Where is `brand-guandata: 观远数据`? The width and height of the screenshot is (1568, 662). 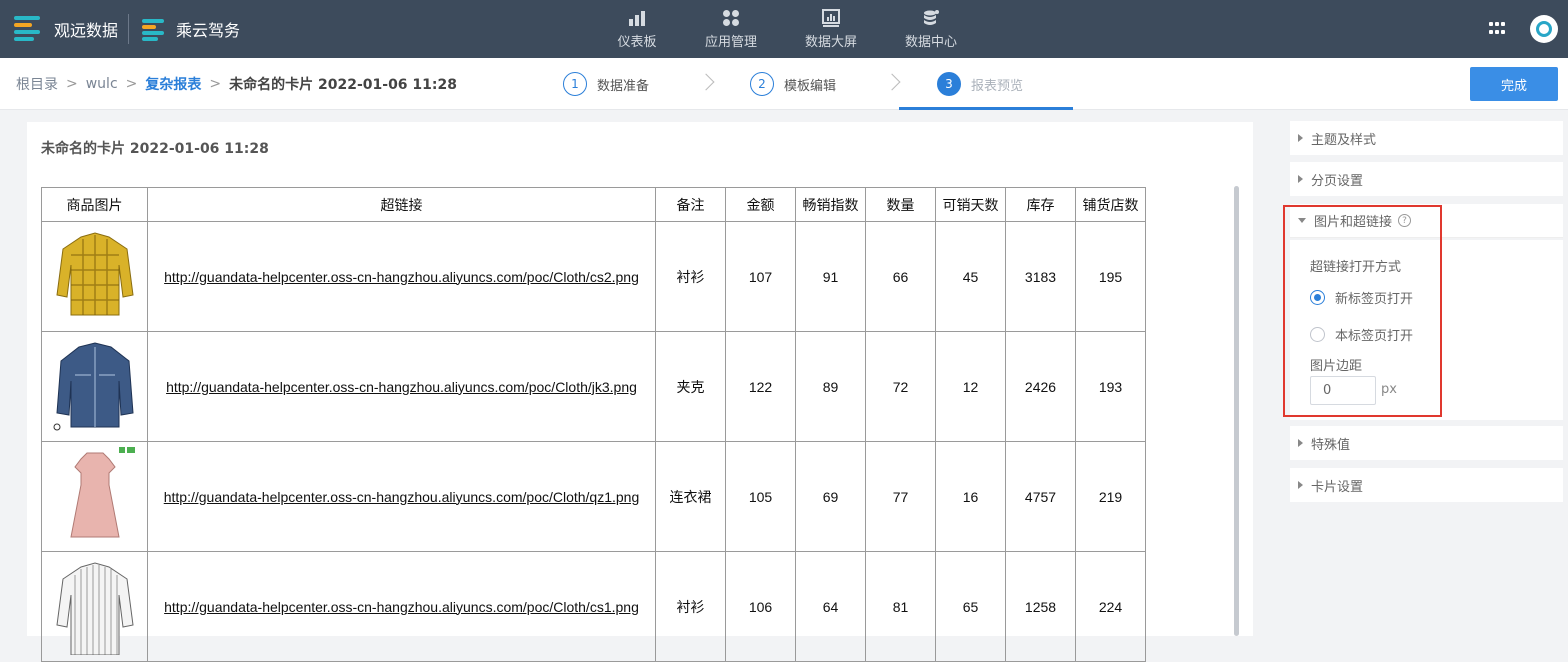 brand-guandata: 观远数据 is located at coordinates (66, 29).